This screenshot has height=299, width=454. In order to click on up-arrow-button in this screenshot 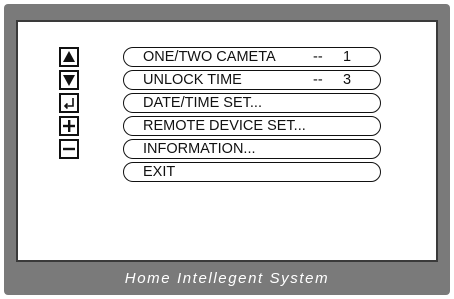, I will do `click(69, 57)`.